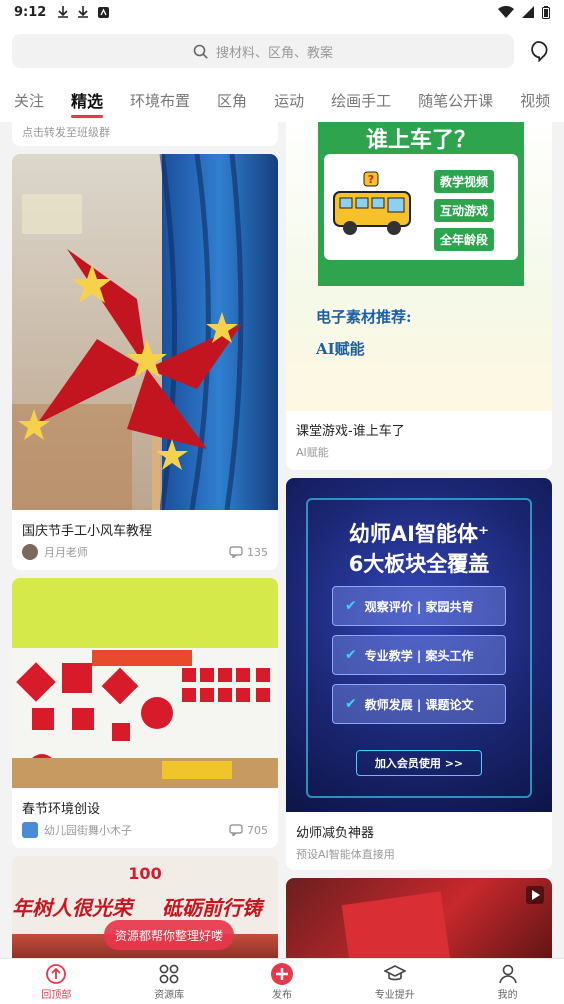 The image size is (564, 1004). I want to click on feed-card: 点击转发至班级群, so click(145, 134).